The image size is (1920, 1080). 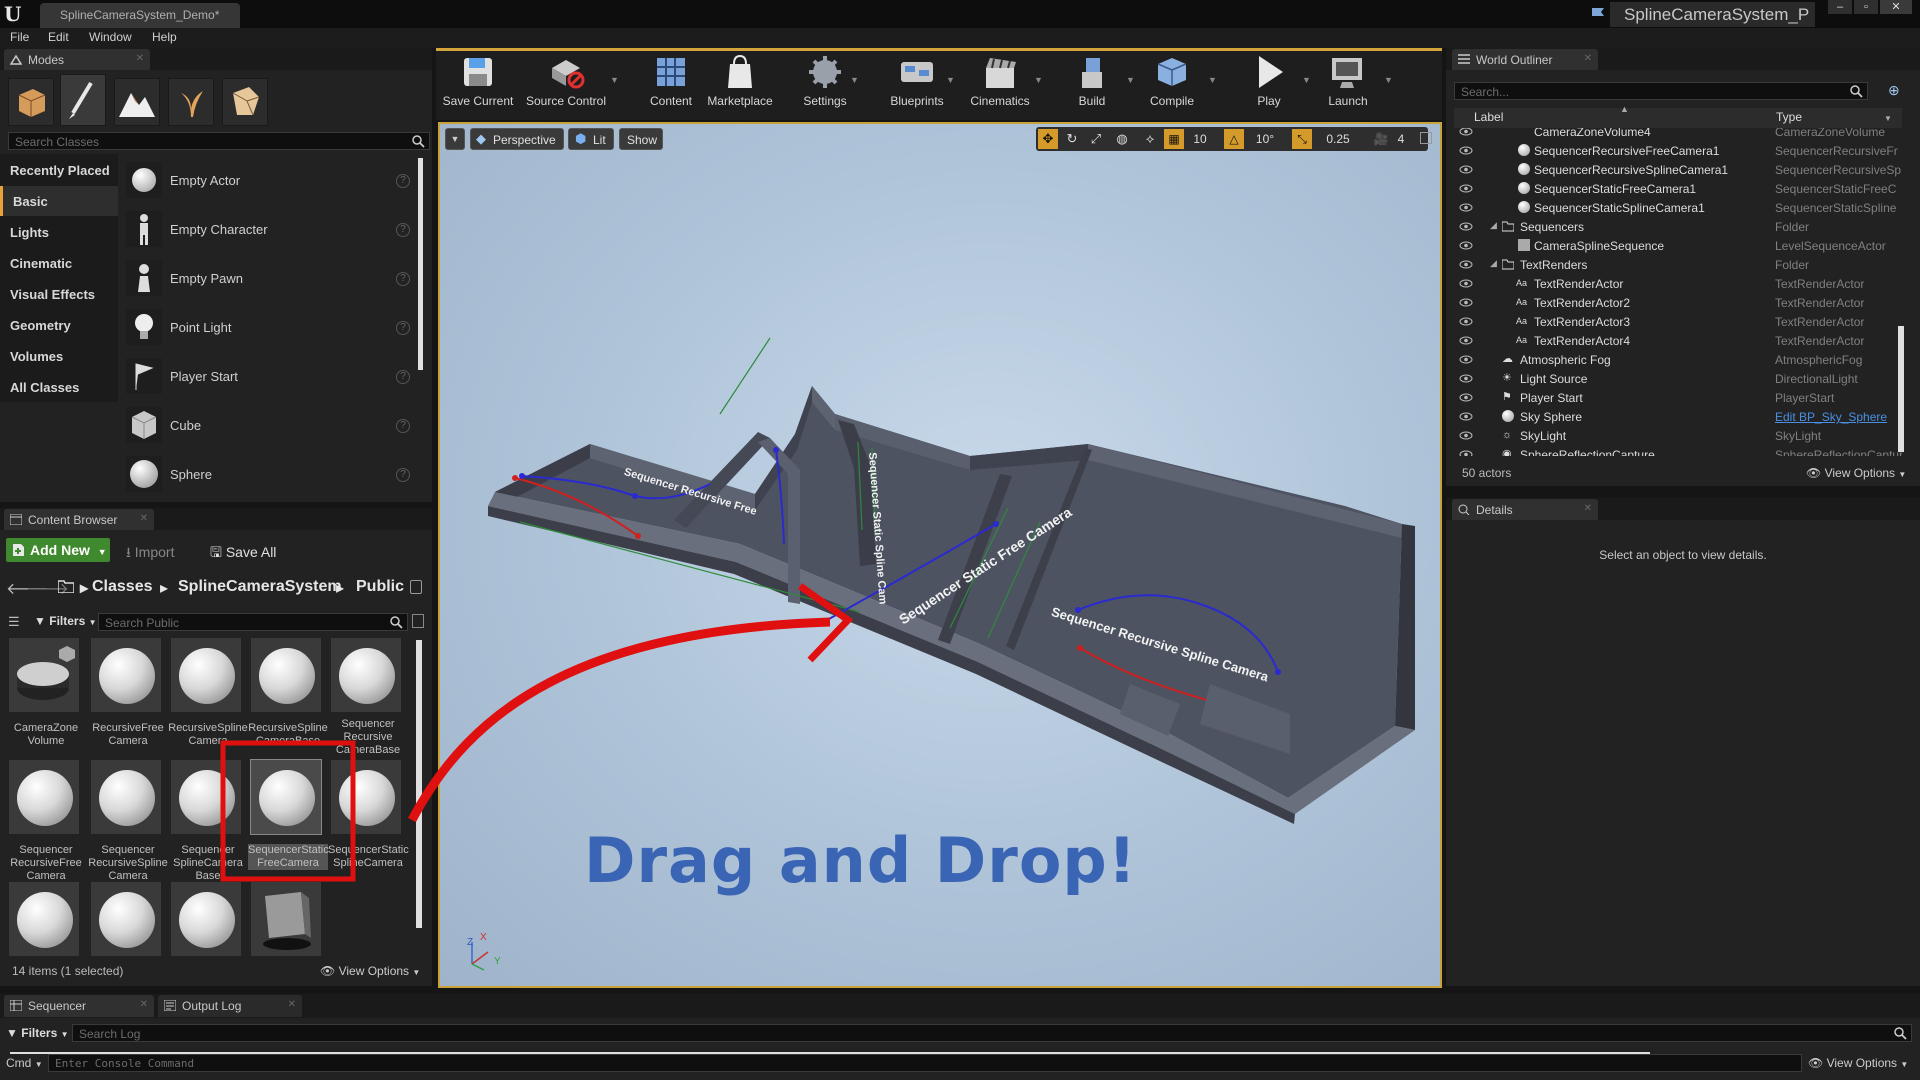 What do you see at coordinates (288, 697) in the screenshot?
I see `asset-recursive-spline-camera-base: RecursiveSpline CameraBase` at bounding box center [288, 697].